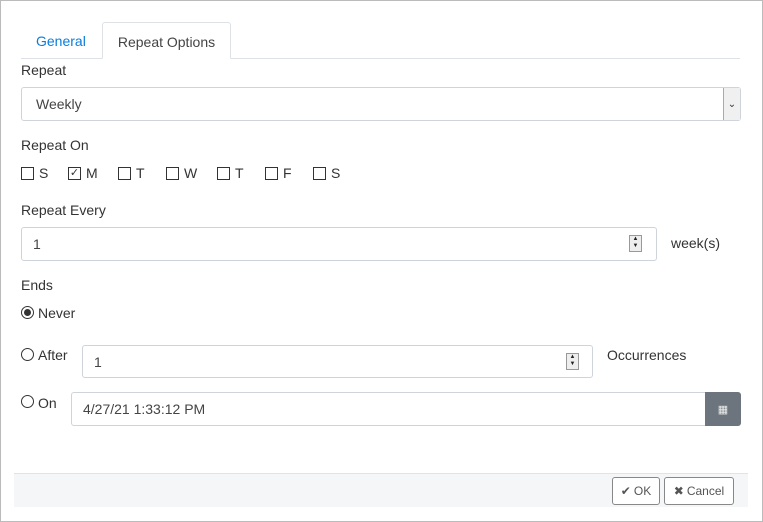  I want to click on calendar-icon: ▦, so click(723, 409).